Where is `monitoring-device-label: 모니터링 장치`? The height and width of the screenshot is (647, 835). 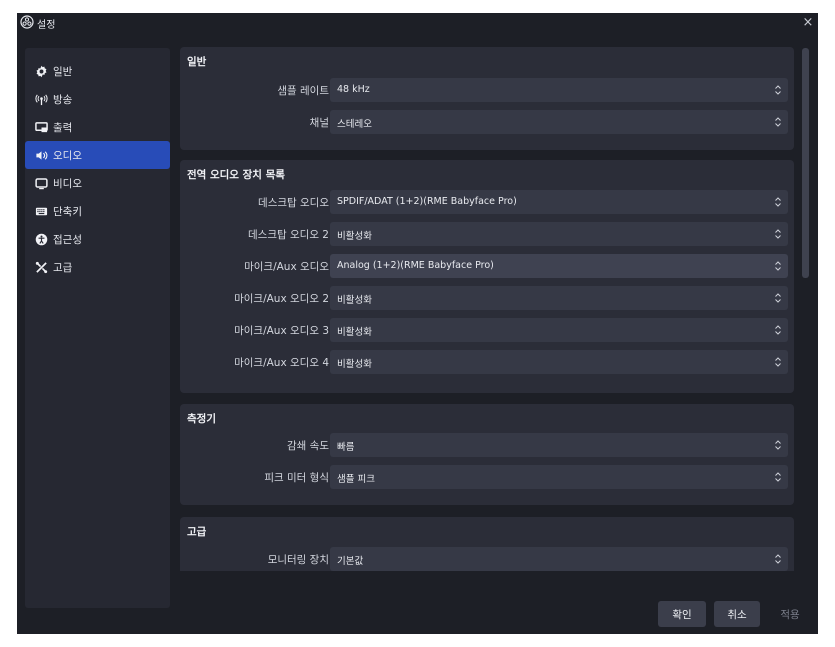 monitoring-device-label: 모니터링 장치 is located at coordinates (298, 560).